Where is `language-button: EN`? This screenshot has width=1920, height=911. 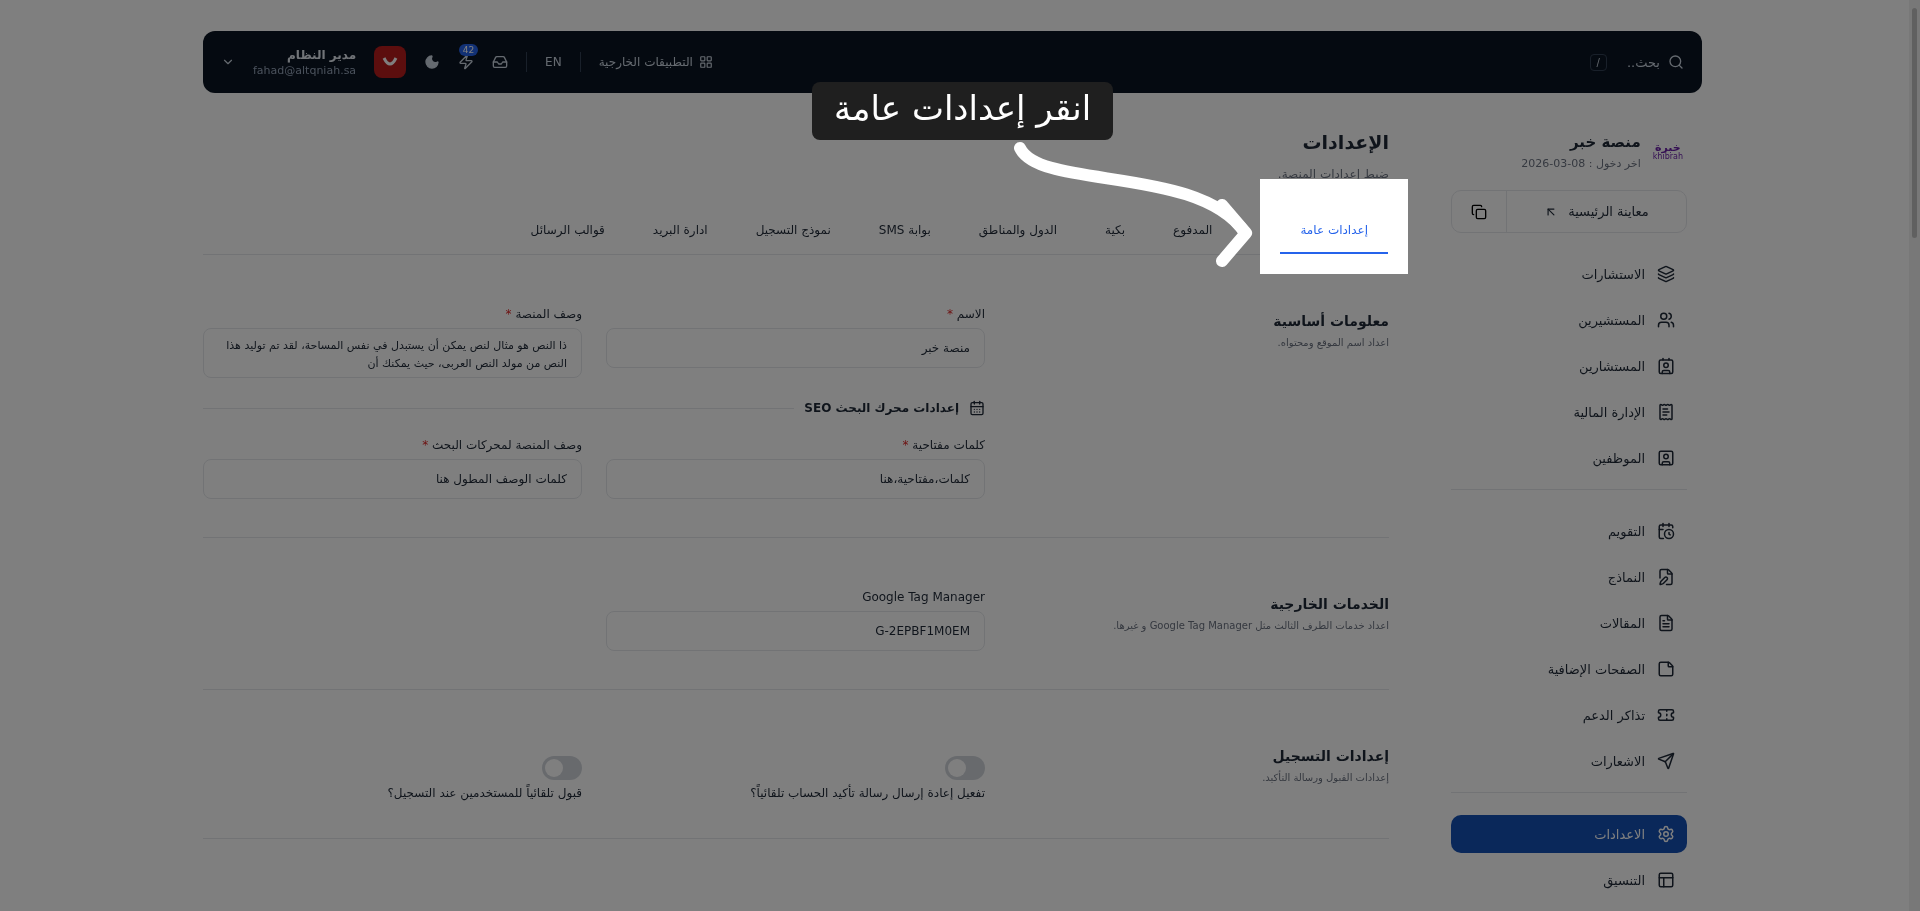
language-button: EN is located at coordinates (553, 62).